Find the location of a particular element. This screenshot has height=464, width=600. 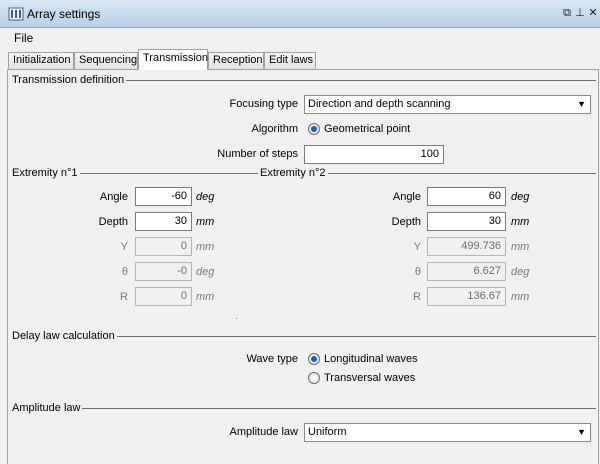

number-of-steps-input: 100 is located at coordinates (374, 154).